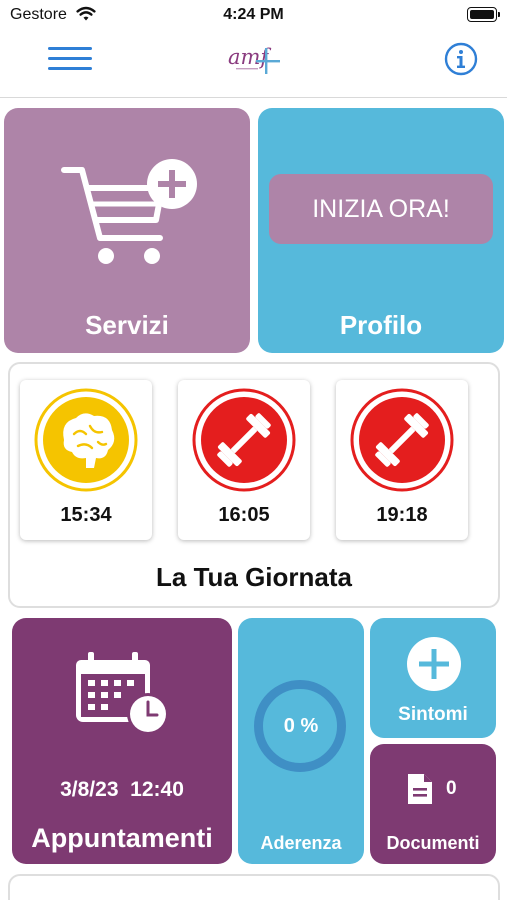  I want to click on appuntamenti-label: Appuntamenti, so click(122, 838).